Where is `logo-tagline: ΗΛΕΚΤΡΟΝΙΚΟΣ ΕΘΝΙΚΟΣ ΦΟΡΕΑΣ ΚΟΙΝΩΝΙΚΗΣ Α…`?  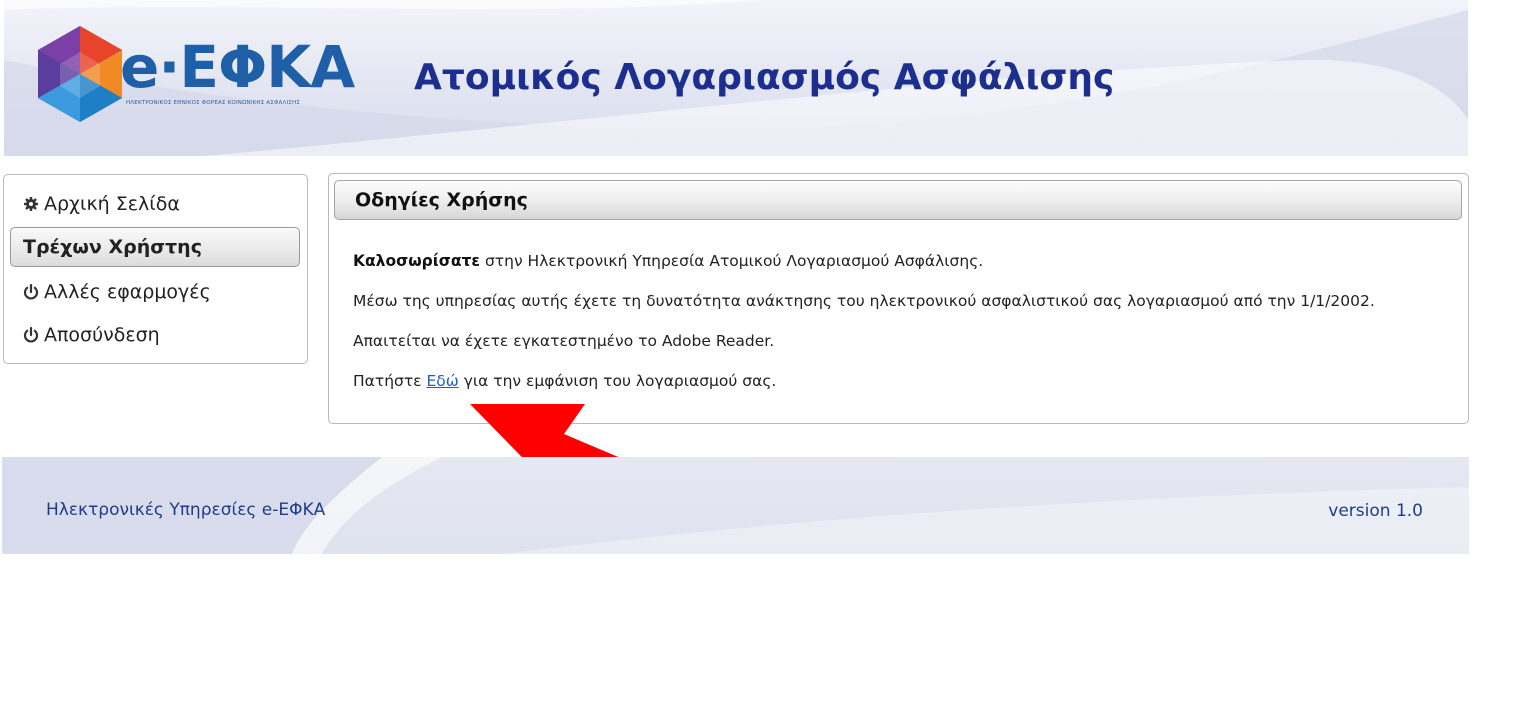 logo-tagline: ΗΛΕΚΤΡΟΝΙΚΟΣ ΕΘΝΙΚΟΣ ΦΟΡΕΑΣ ΚΟΙΝΩΝΙΚΗΣ Α… is located at coordinates (213, 103).